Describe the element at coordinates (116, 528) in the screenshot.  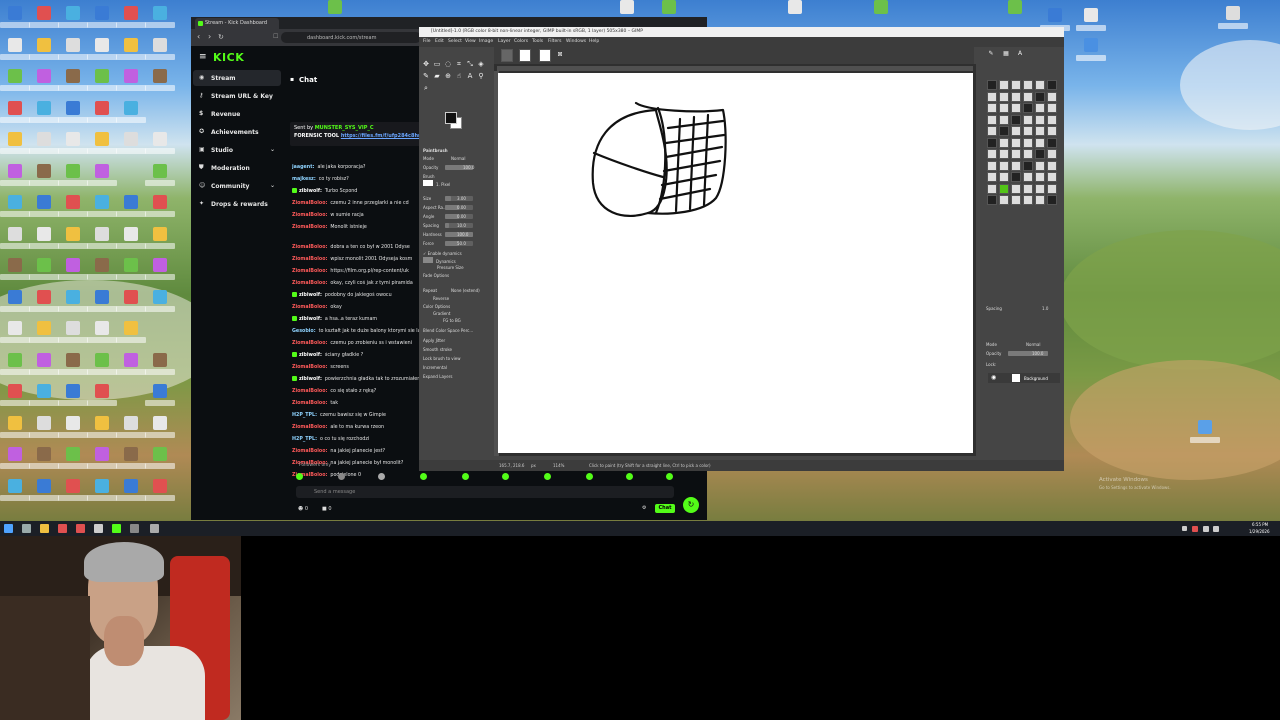
I see `kick-app-icon` at that location.